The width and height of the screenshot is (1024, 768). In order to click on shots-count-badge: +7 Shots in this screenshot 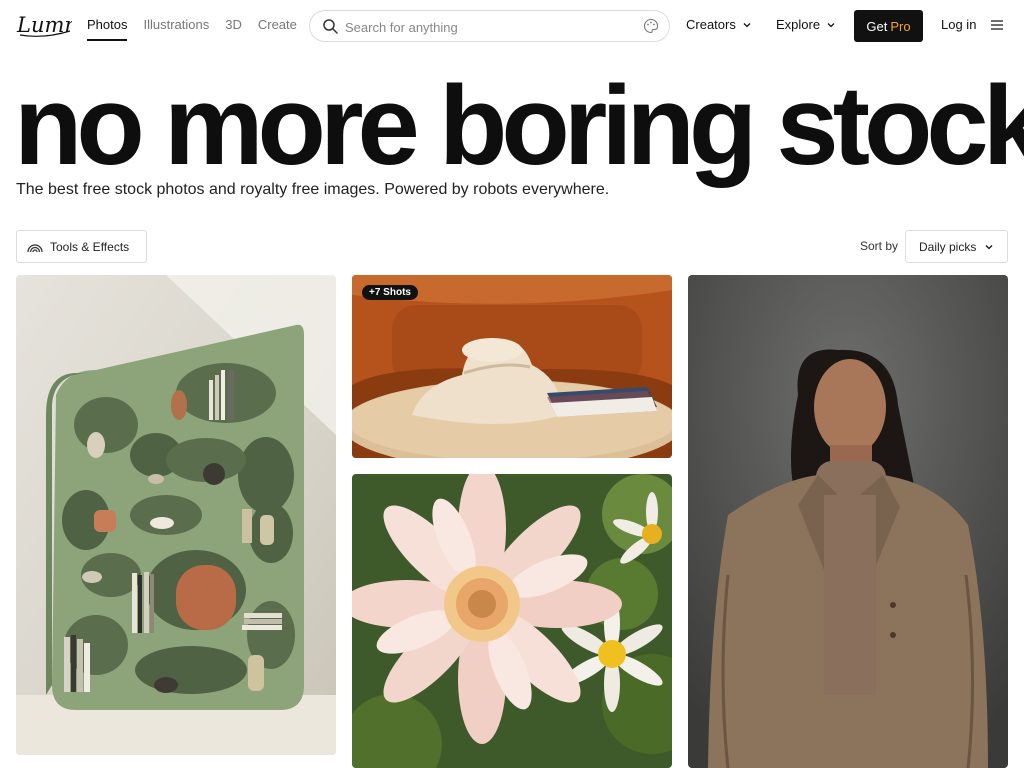, I will do `click(390, 292)`.